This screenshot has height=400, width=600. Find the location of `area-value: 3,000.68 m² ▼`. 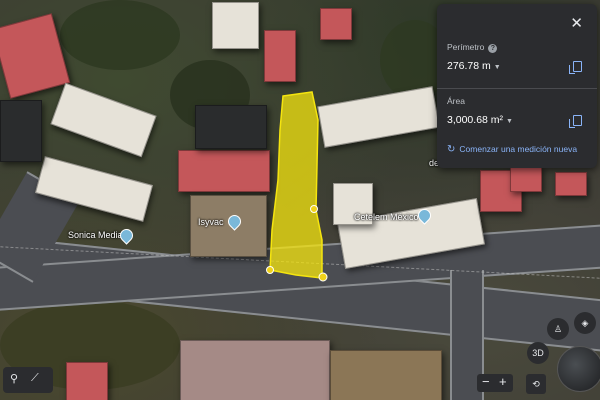

area-value: 3,000.68 m² ▼ is located at coordinates (480, 120).